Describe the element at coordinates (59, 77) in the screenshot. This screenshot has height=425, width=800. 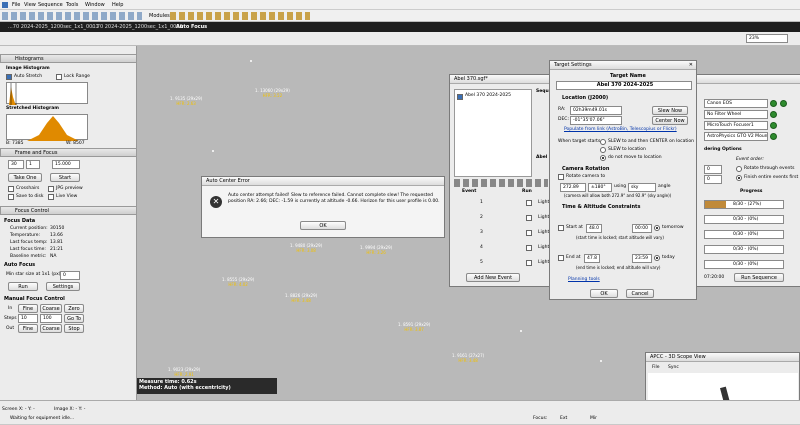
I see `lock-range-checkbox` at that location.